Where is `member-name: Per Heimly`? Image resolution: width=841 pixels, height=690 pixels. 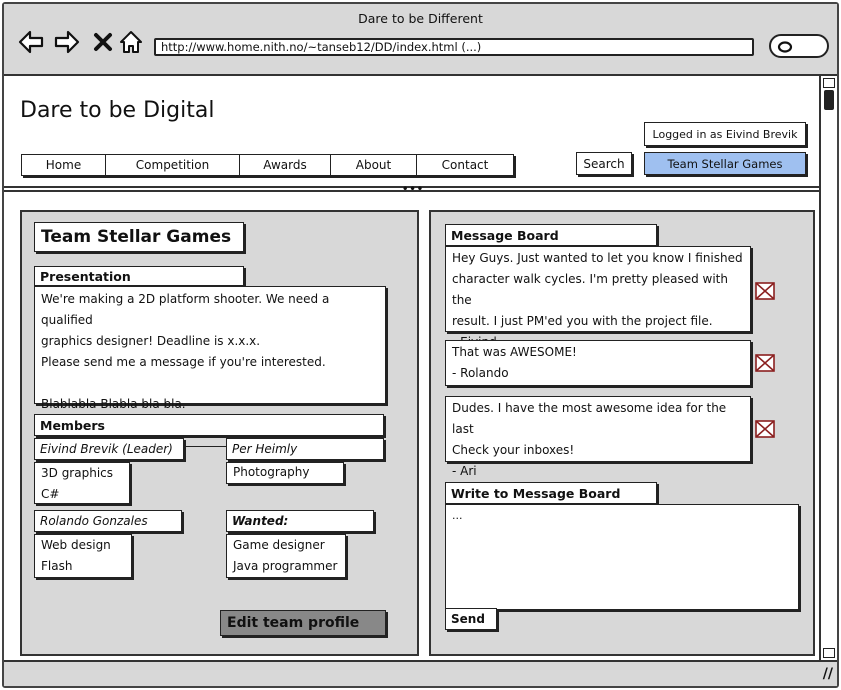
member-name: Per Heimly is located at coordinates (305, 449).